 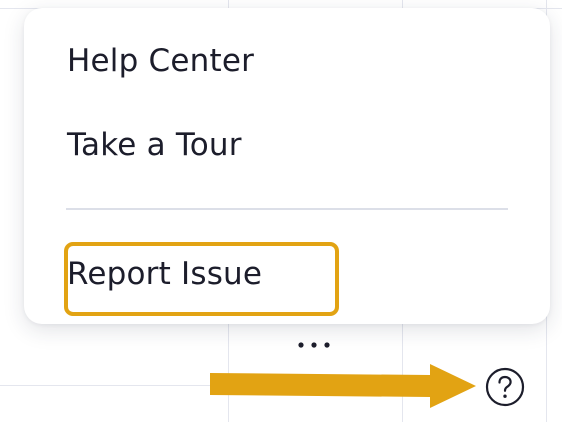 What do you see at coordinates (287, 209) in the screenshot?
I see `menu-divider` at bounding box center [287, 209].